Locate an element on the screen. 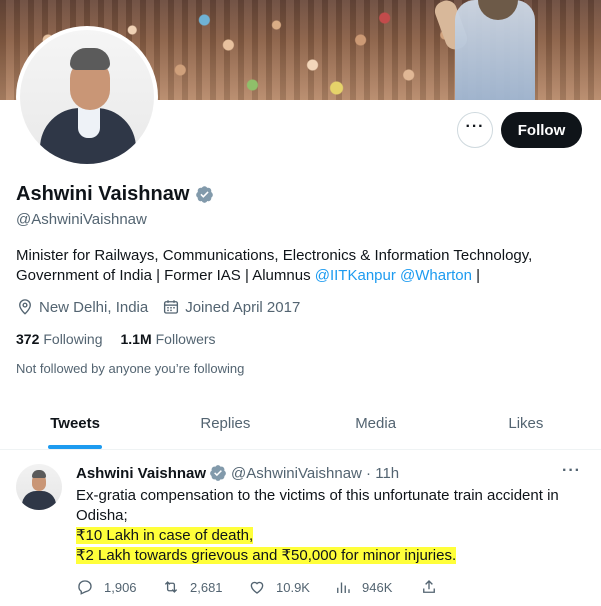 The height and width of the screenshot is (606, 601). followers-label: Followers is located at coordinates (185, 339).